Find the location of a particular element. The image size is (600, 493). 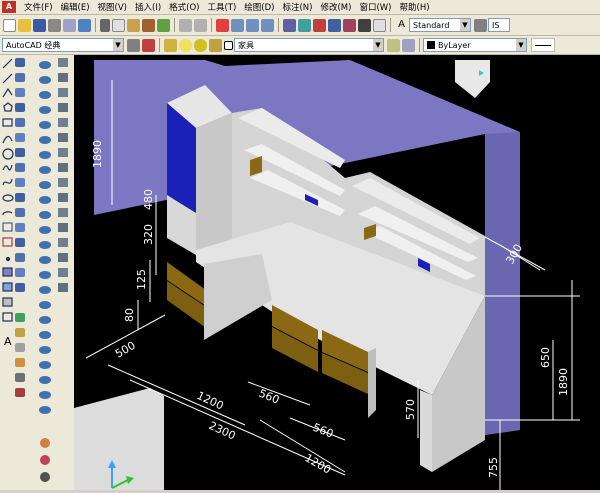

undo-icon is located at coordinates (185, 25).